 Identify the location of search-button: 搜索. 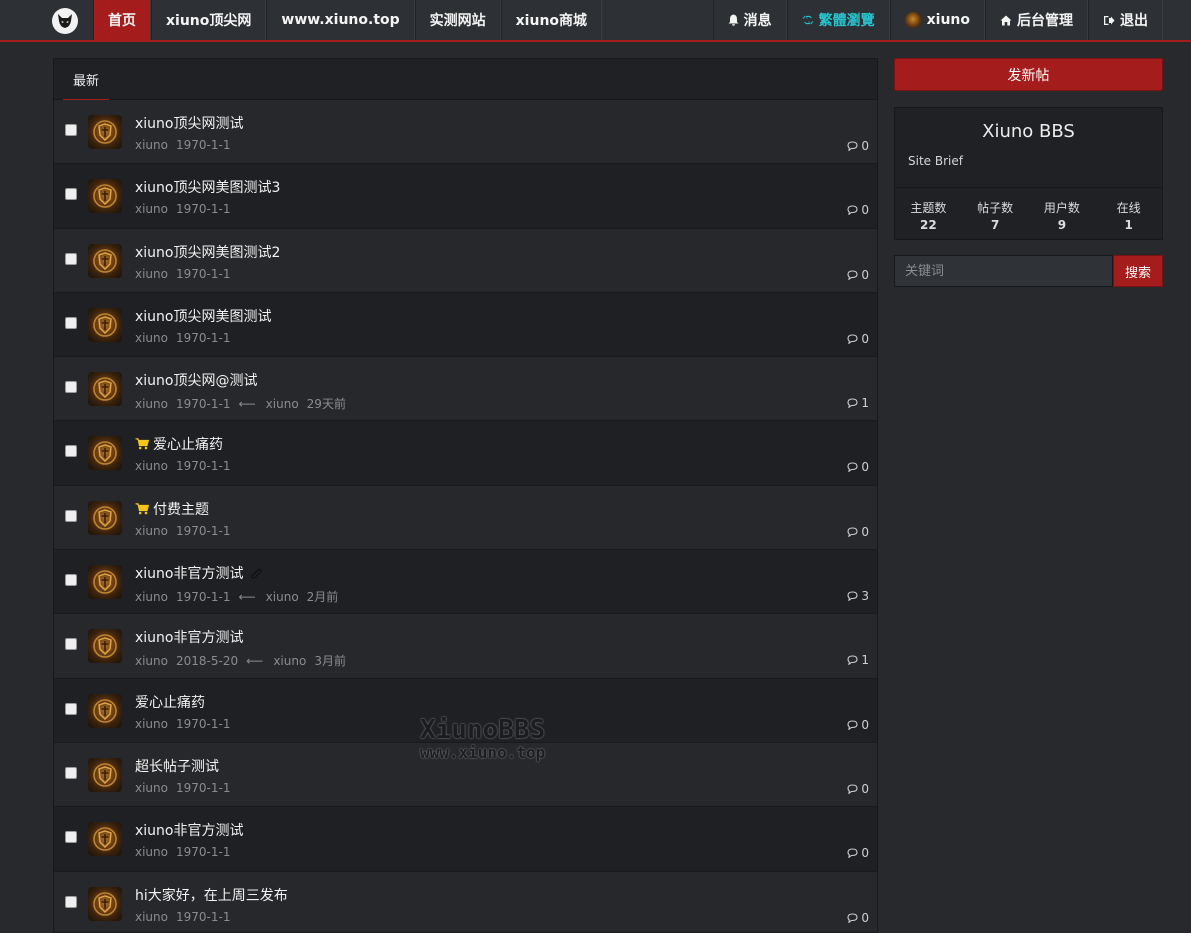
(1138, 271).